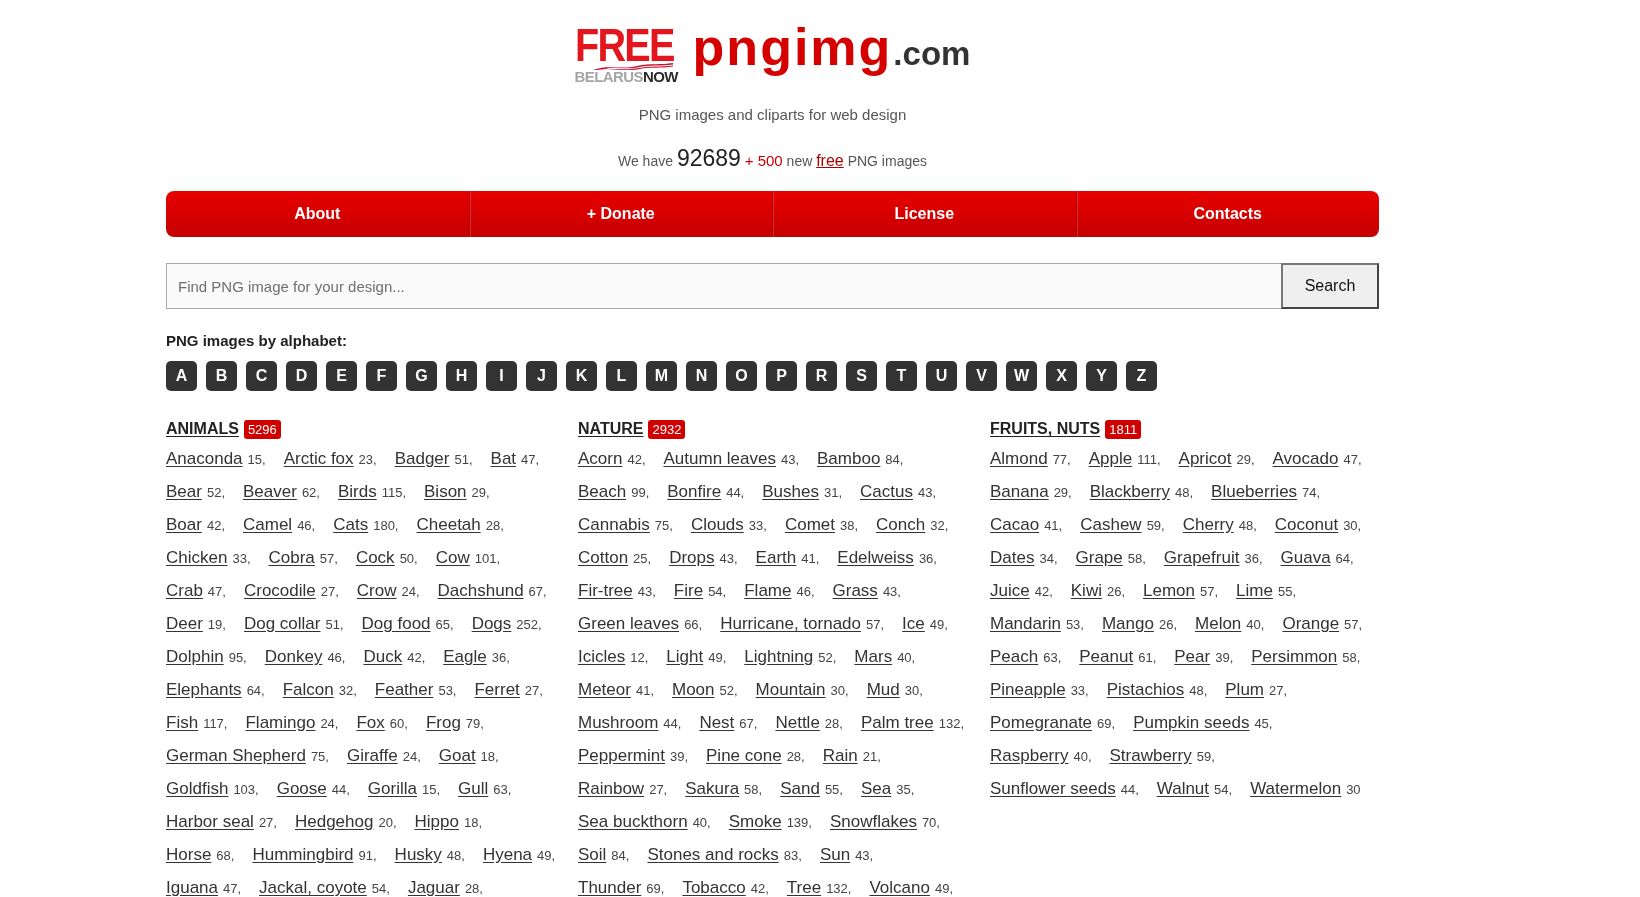 Image resolution: width=1640 pixels, height=897 pixels. I want to click on category-link: Sakura, so click(712, 789).